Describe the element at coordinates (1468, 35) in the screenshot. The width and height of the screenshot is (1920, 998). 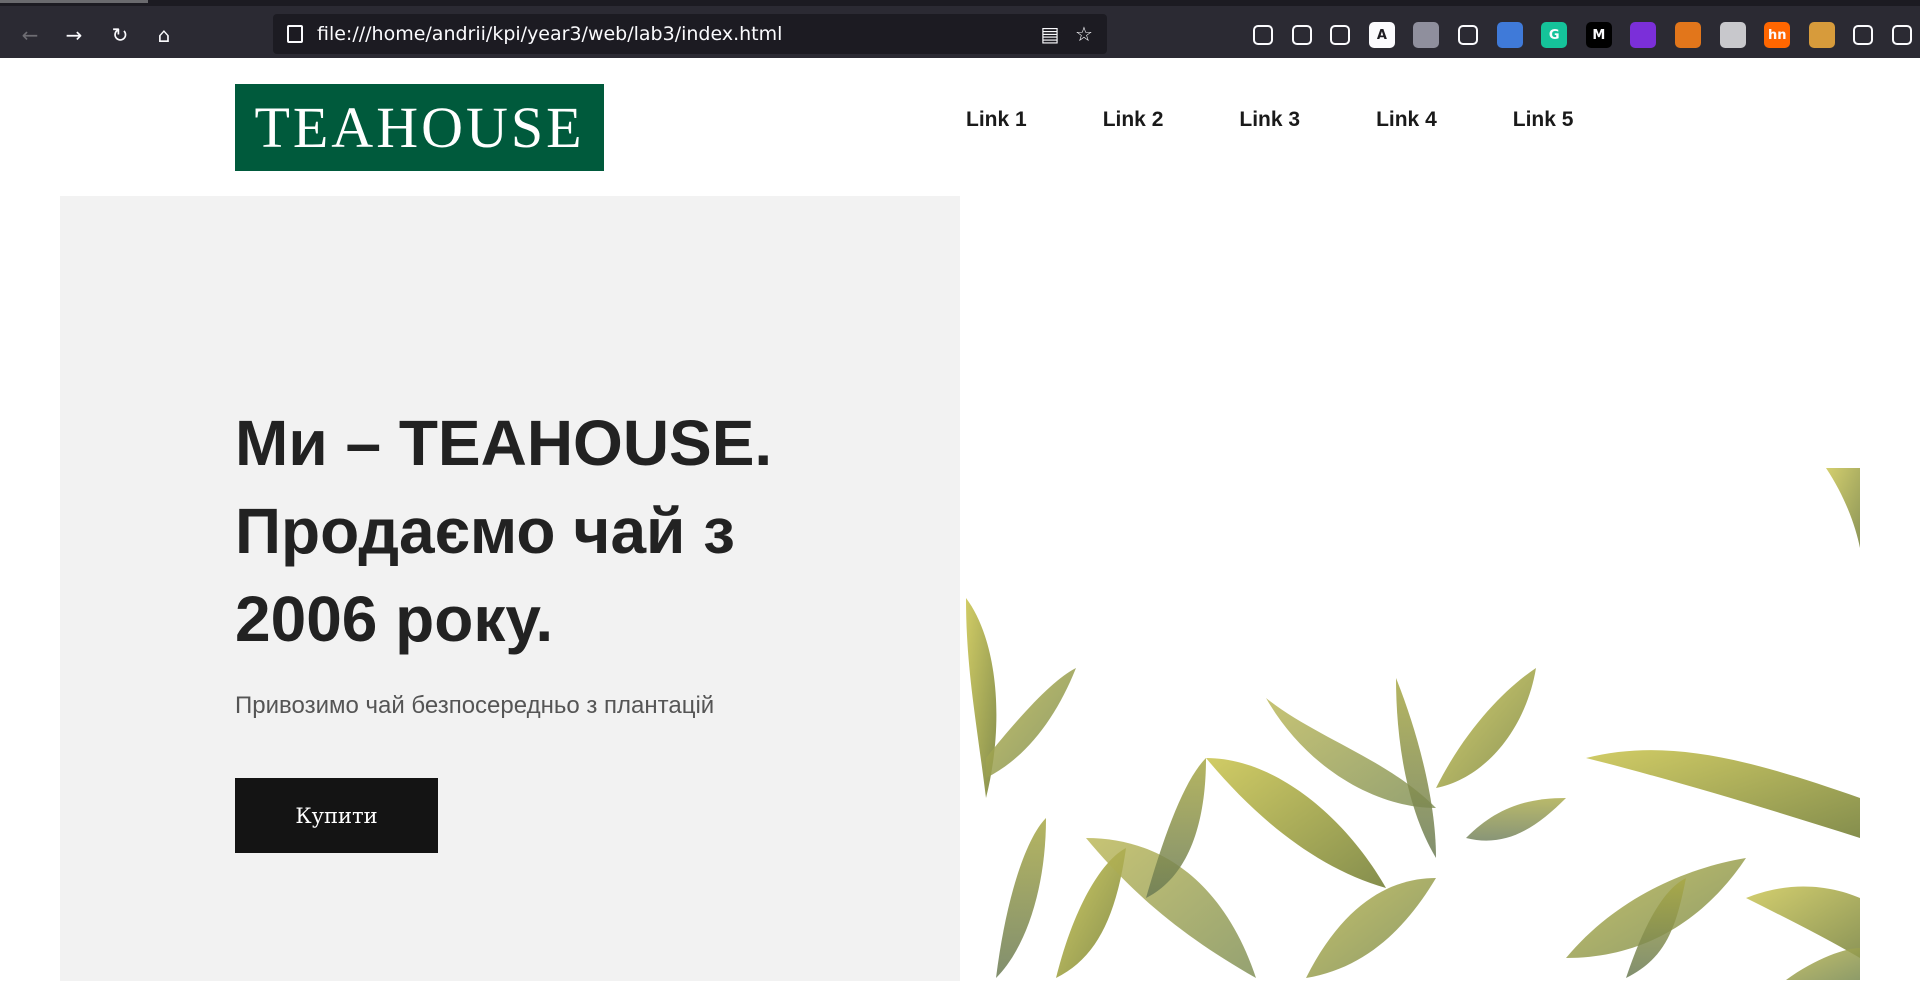
I see `lock-ext-icon` at that location.